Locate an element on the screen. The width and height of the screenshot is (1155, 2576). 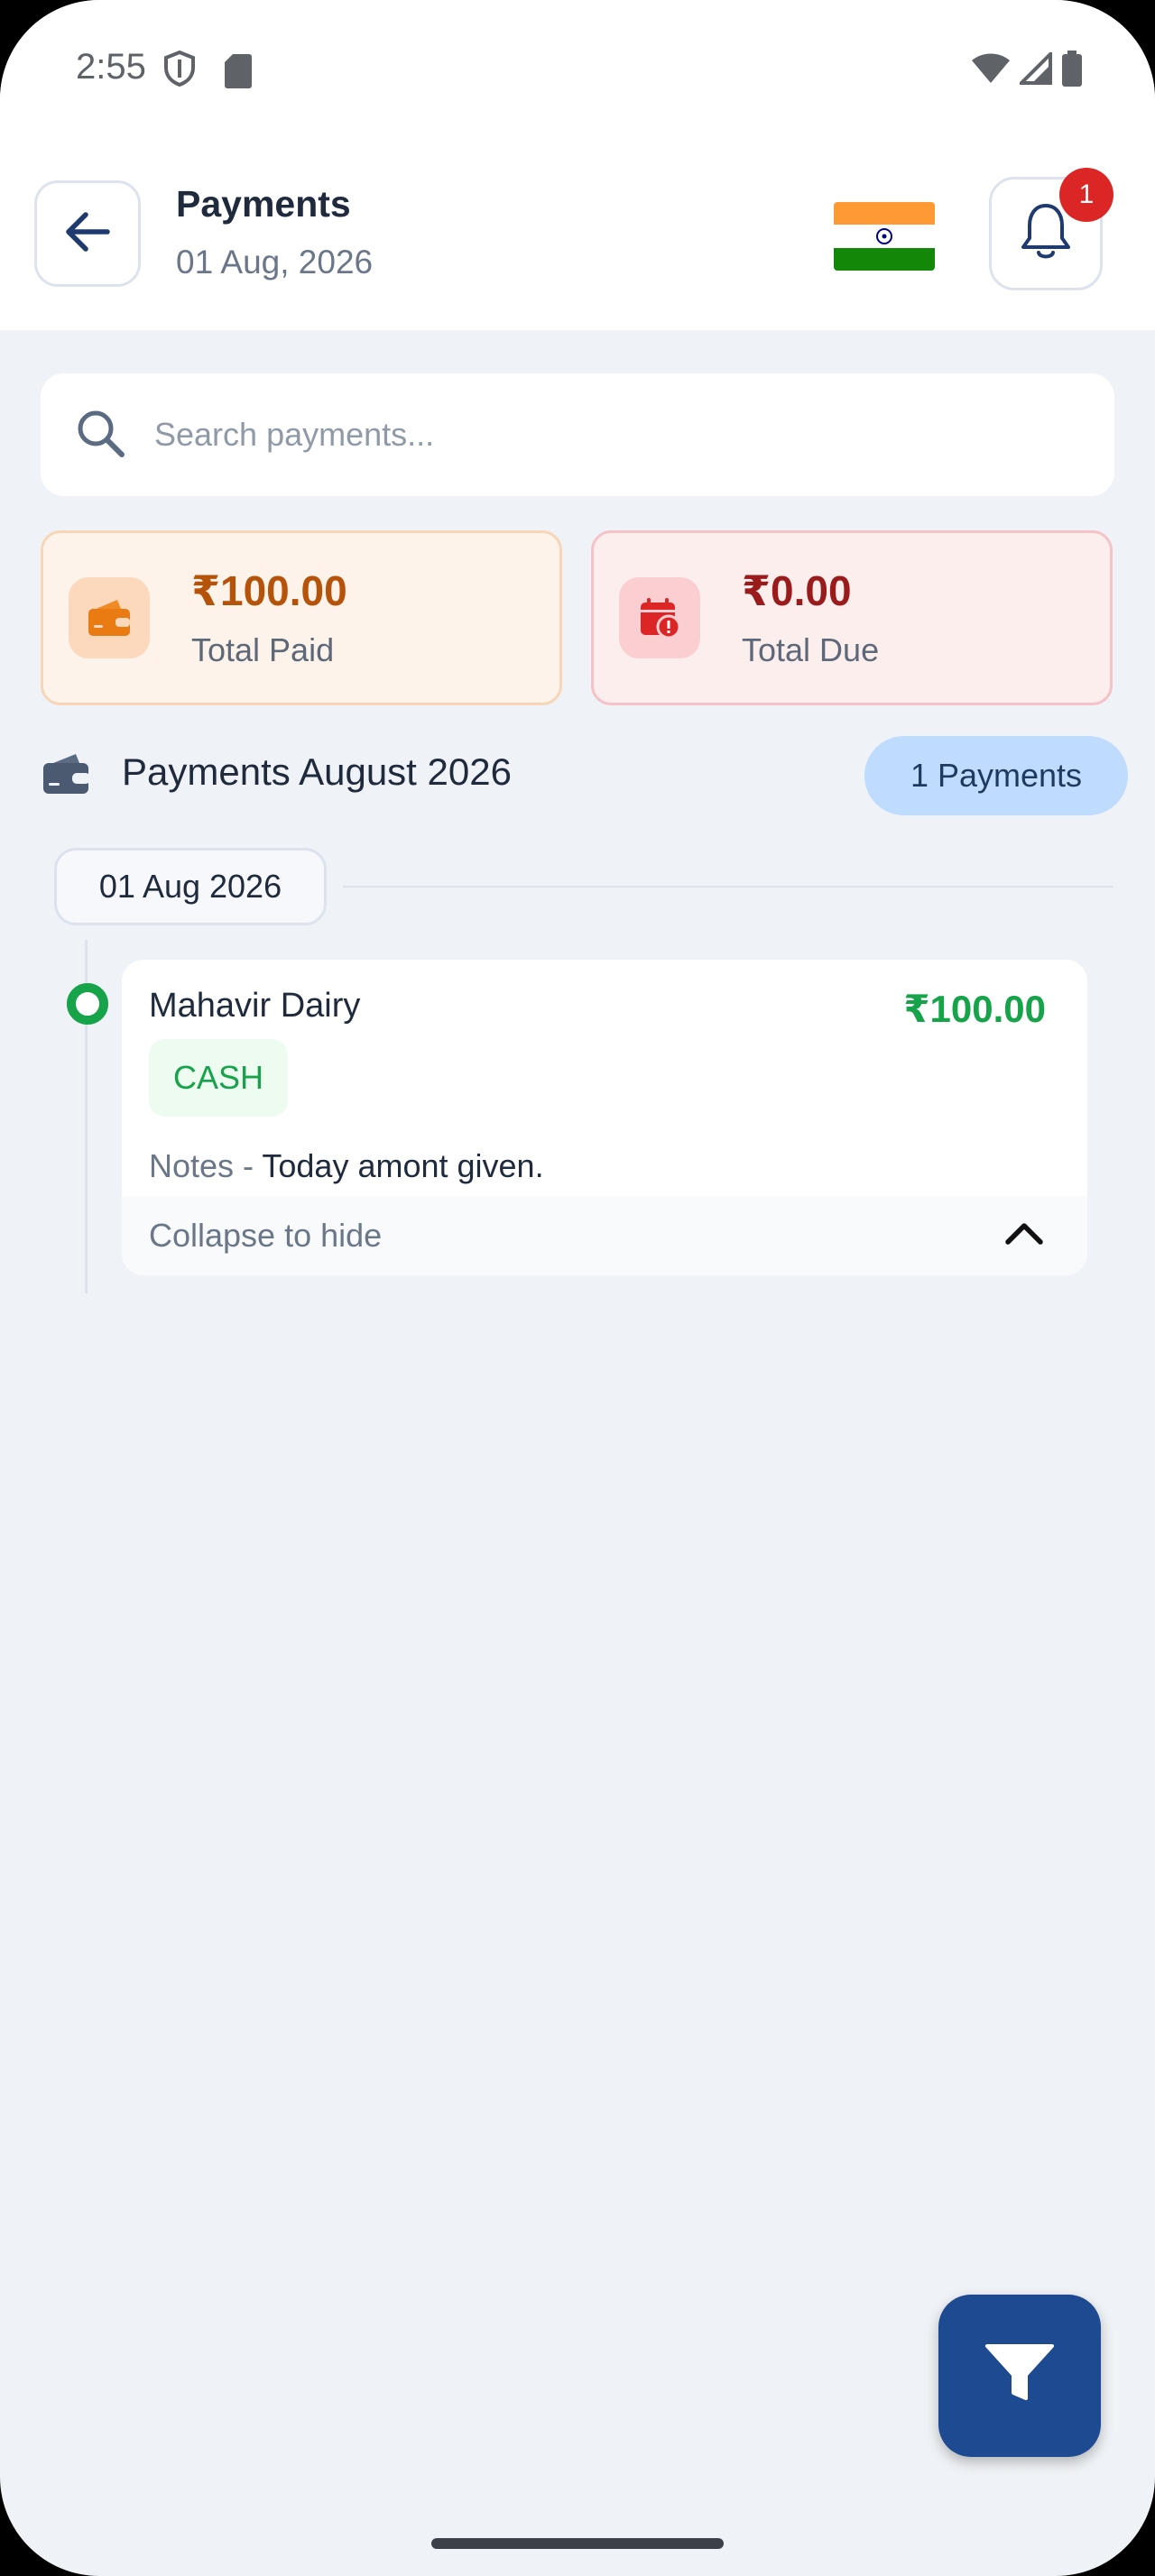
calendar-alert-icon is located at coordinates (659, 618).